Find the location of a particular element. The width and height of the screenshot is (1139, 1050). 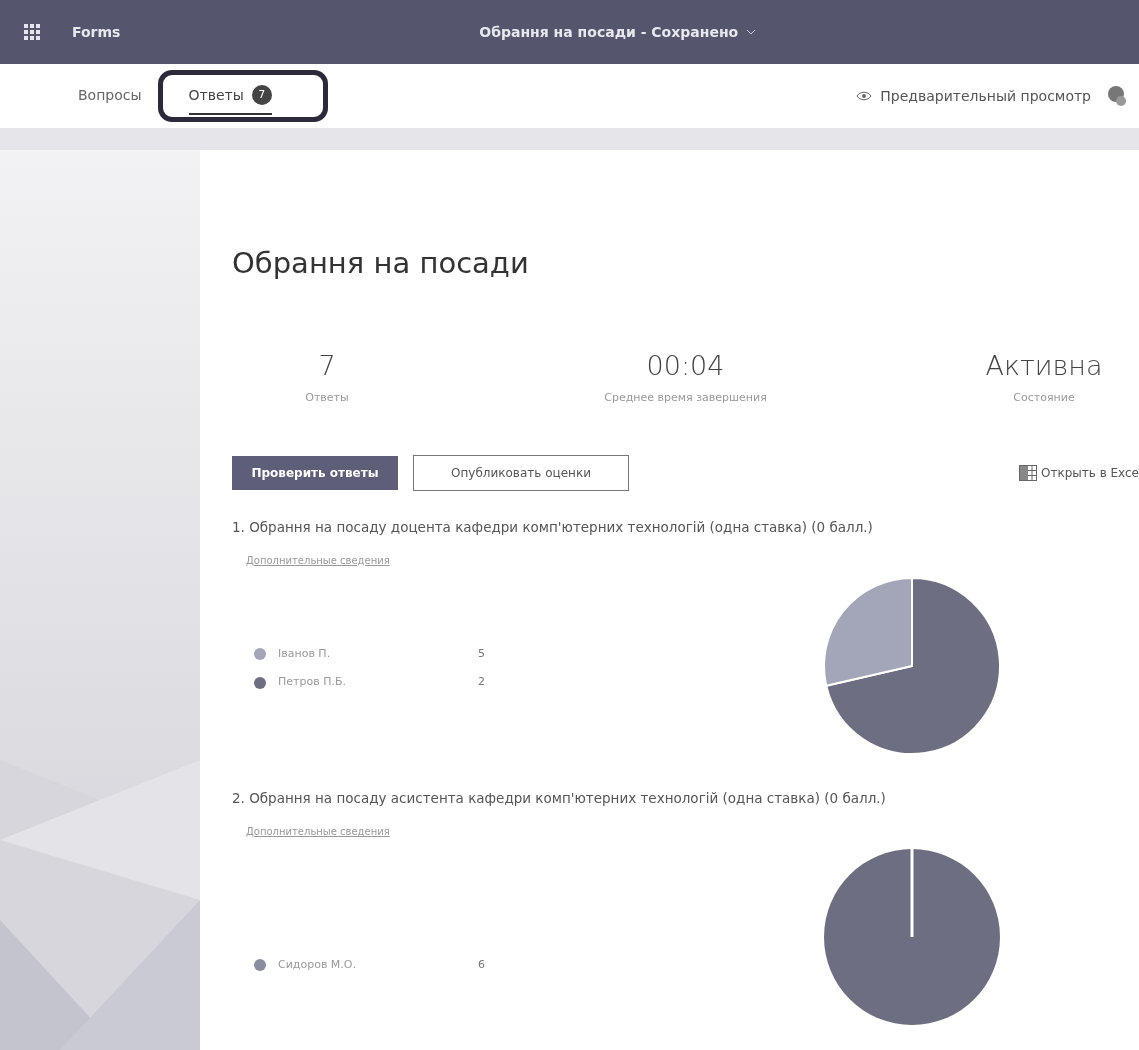

stat-value: 00:04 is located at coordinates (685, 365).